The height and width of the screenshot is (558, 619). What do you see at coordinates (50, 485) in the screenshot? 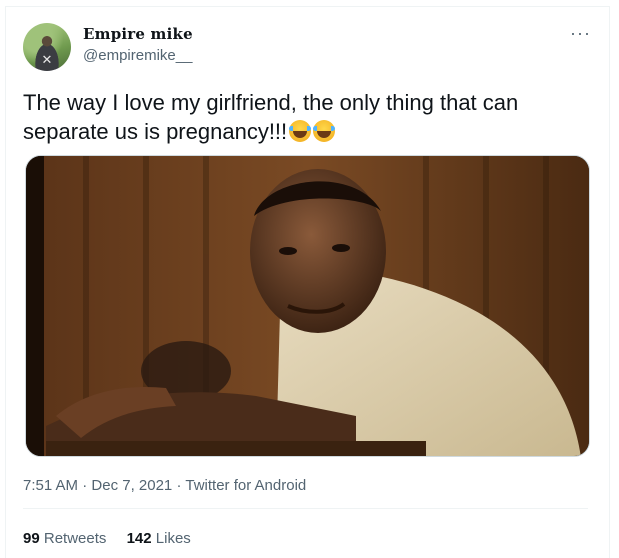
I see `tweet-time: 7:51 AM` at bounding box center [50, 485].